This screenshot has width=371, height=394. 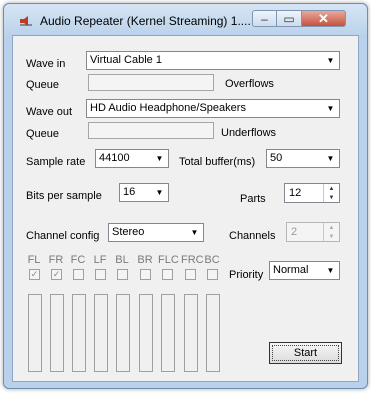 I want to click on close-icon: ✕, so click(x=323, y=18).